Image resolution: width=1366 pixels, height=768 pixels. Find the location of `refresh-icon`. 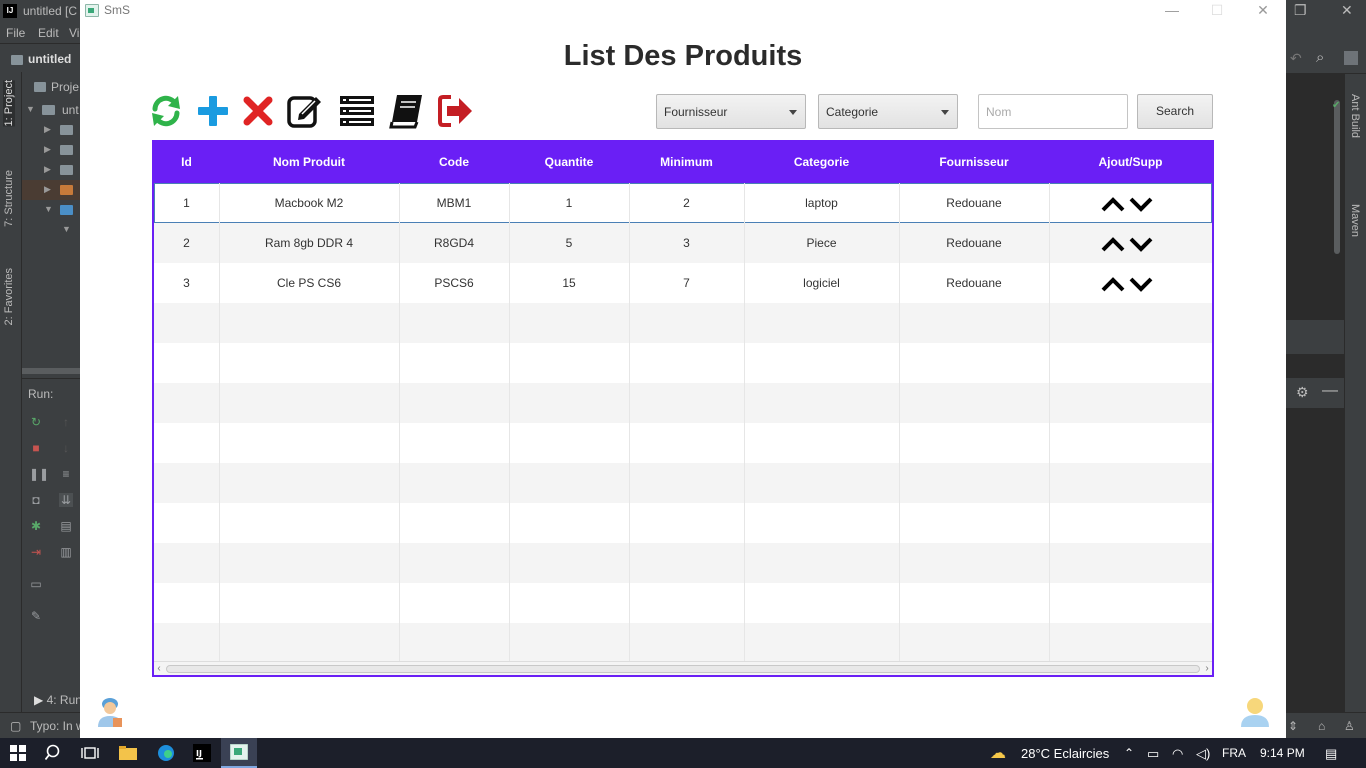

refresh-icon is located at coordinates (166, 111).